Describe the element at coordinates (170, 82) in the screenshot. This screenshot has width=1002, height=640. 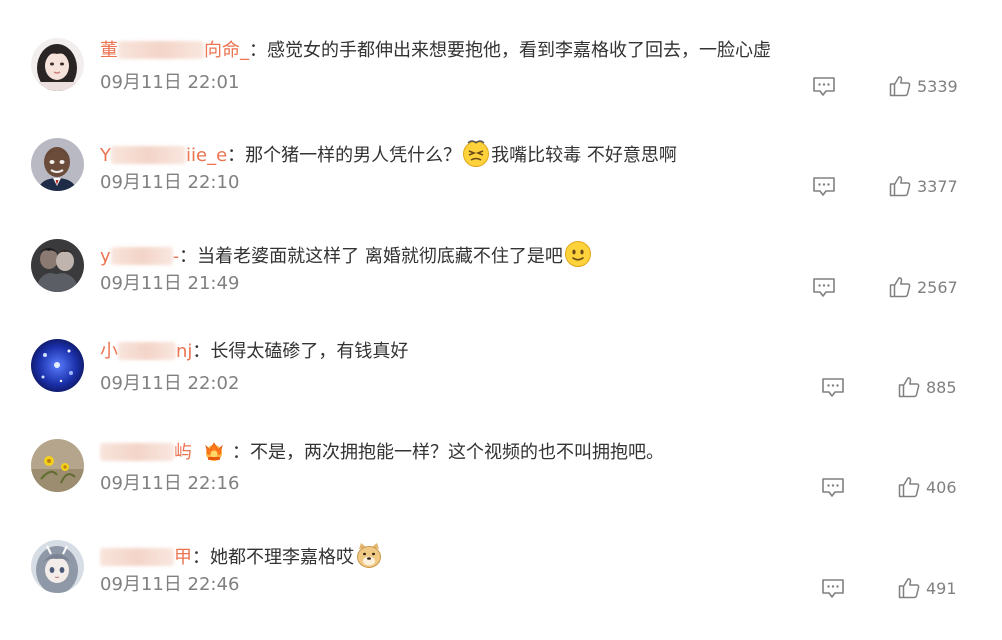
I see `comment-time: 09月11日 22:01` at that location.